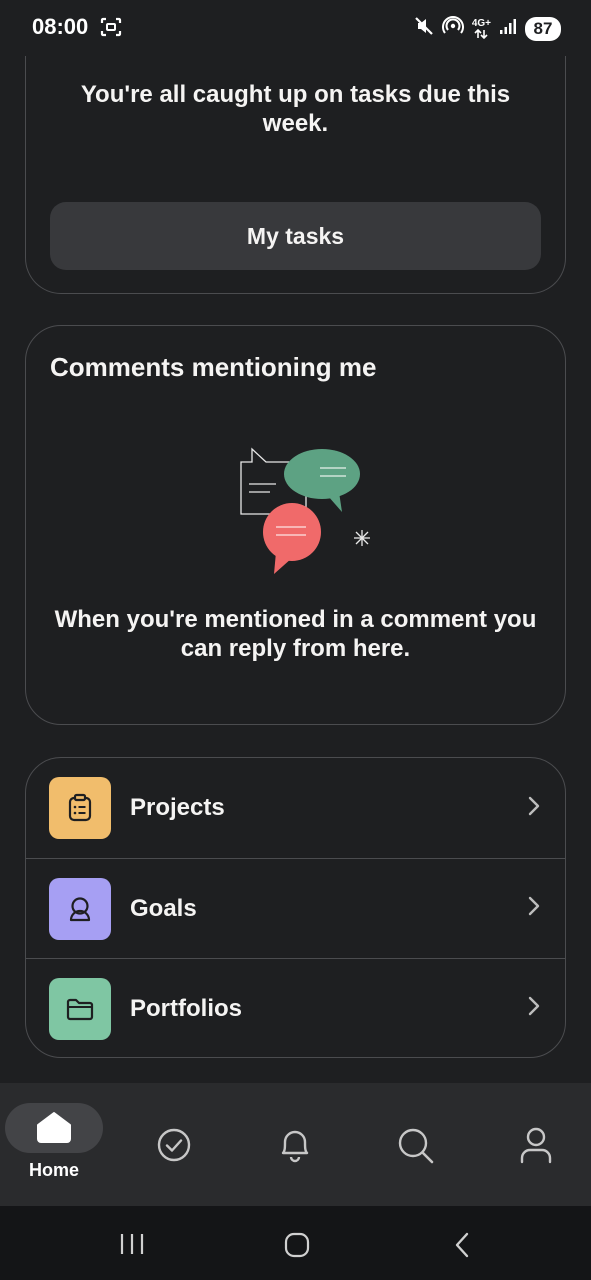 The height and width of the screenshot is (1280, 591). Describe the element at coordinates (132, 1246) in the screenshot. I see `recent-apps-icon` at that location.